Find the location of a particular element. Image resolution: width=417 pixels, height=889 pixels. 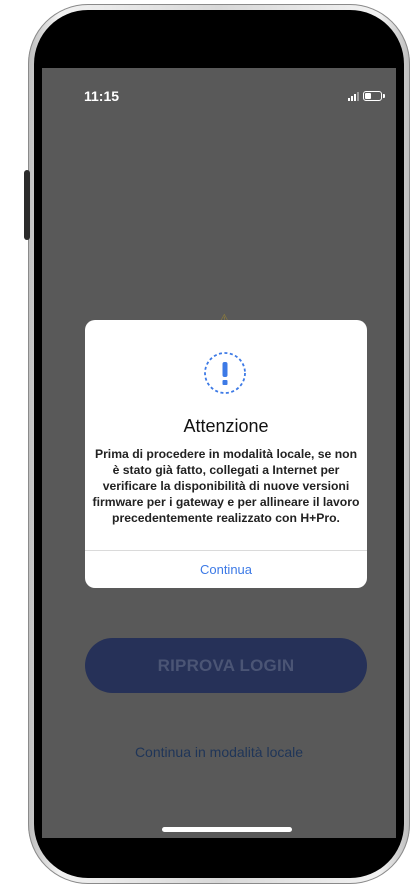

signal-bars-icon is located at coordinates (353, 96).